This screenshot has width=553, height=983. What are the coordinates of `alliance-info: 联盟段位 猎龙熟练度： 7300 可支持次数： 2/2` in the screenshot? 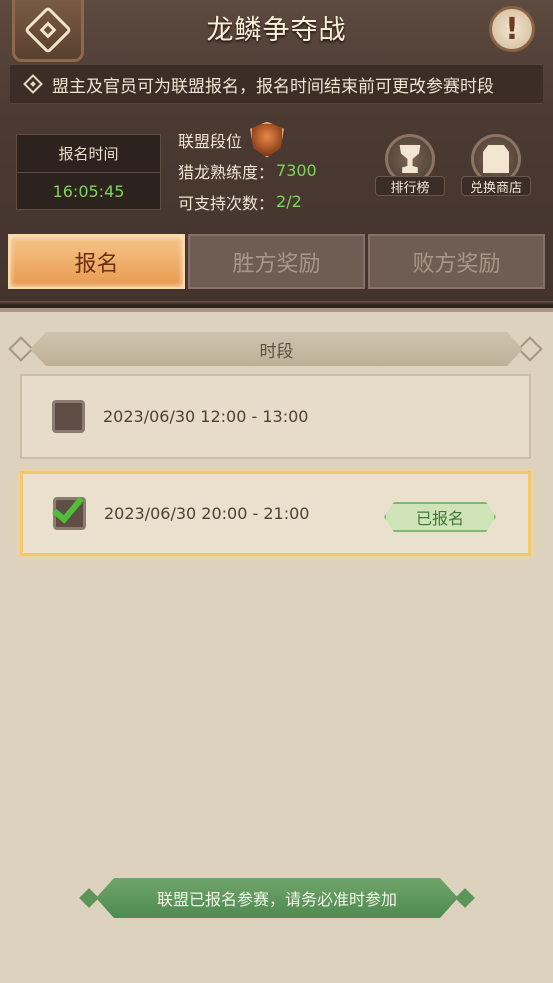 It's located at (247, 169).